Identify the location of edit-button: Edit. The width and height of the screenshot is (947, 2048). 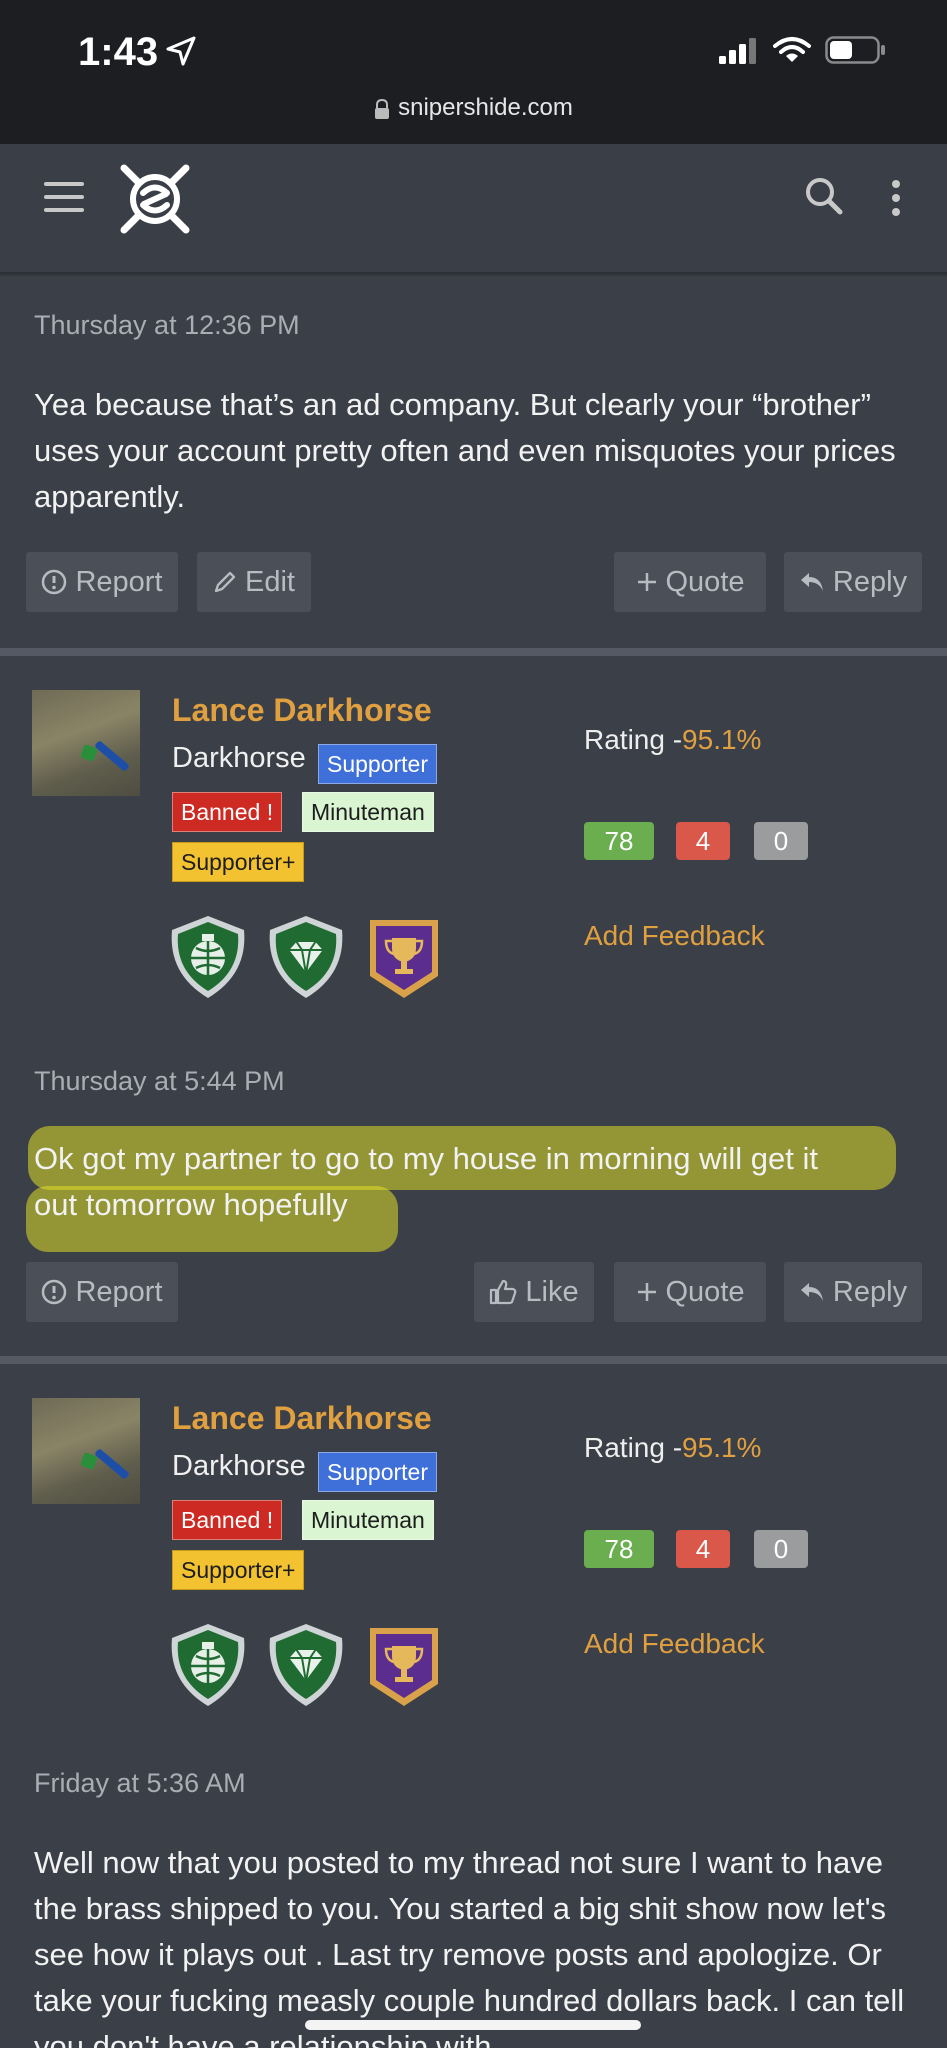
(254, 582).